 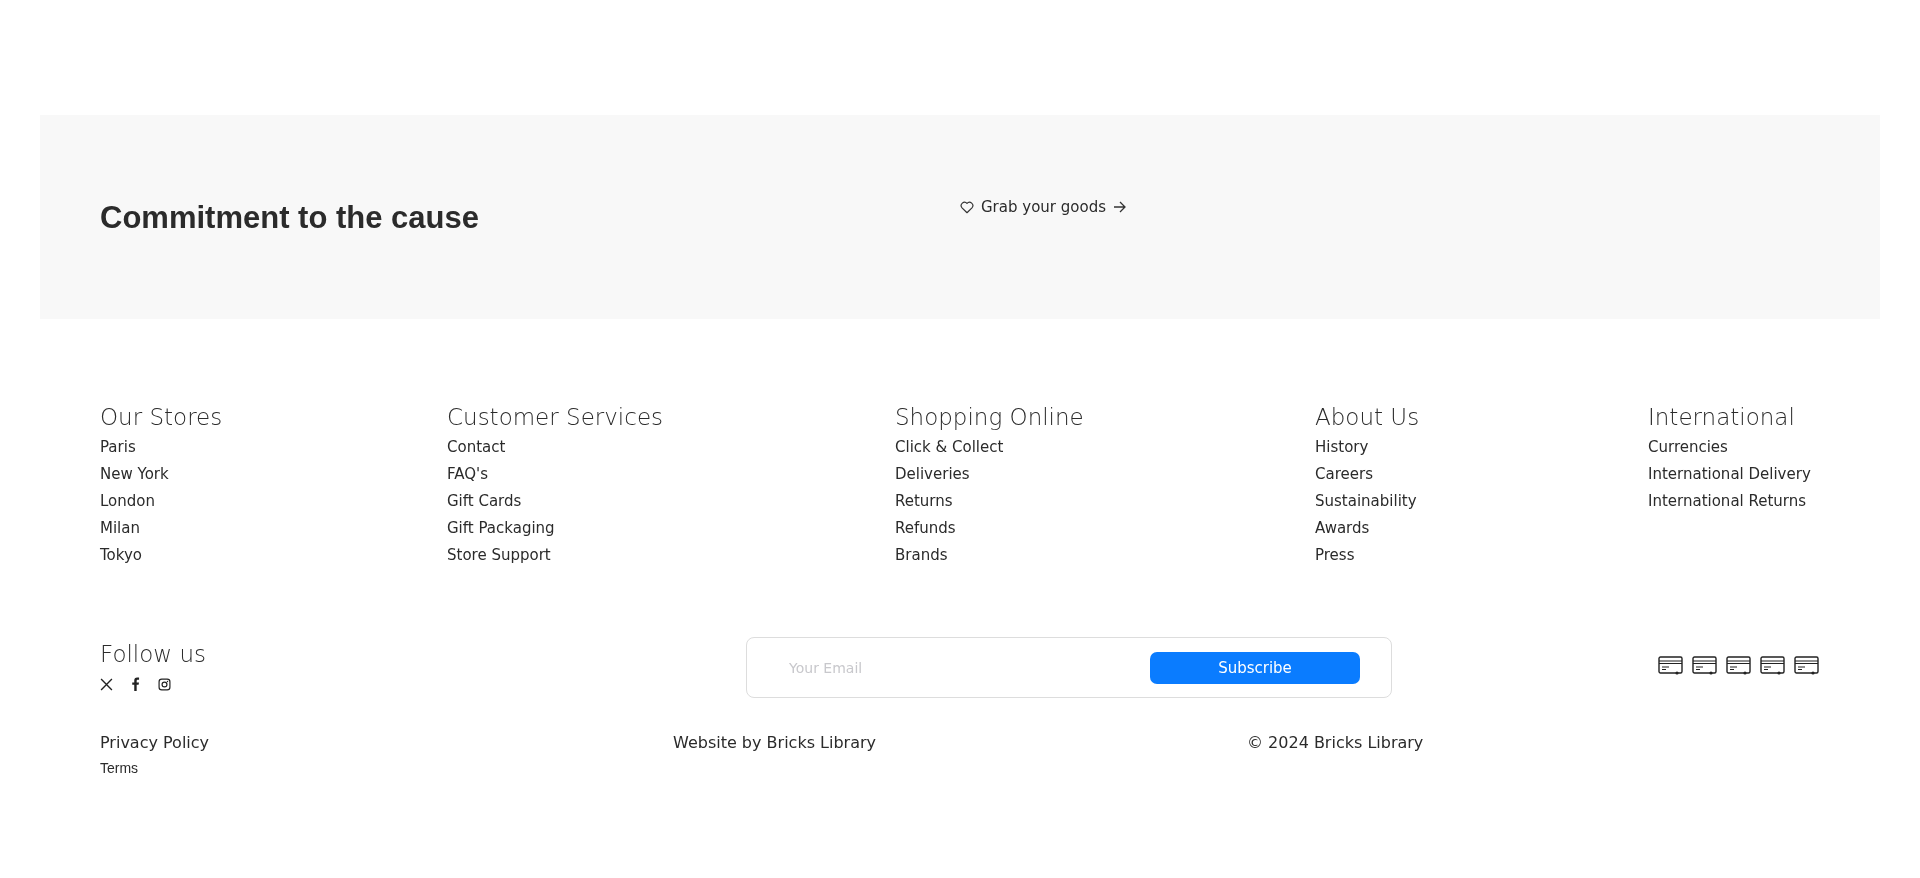 I want to click on footer-link: London, so click(x=127, y=501).